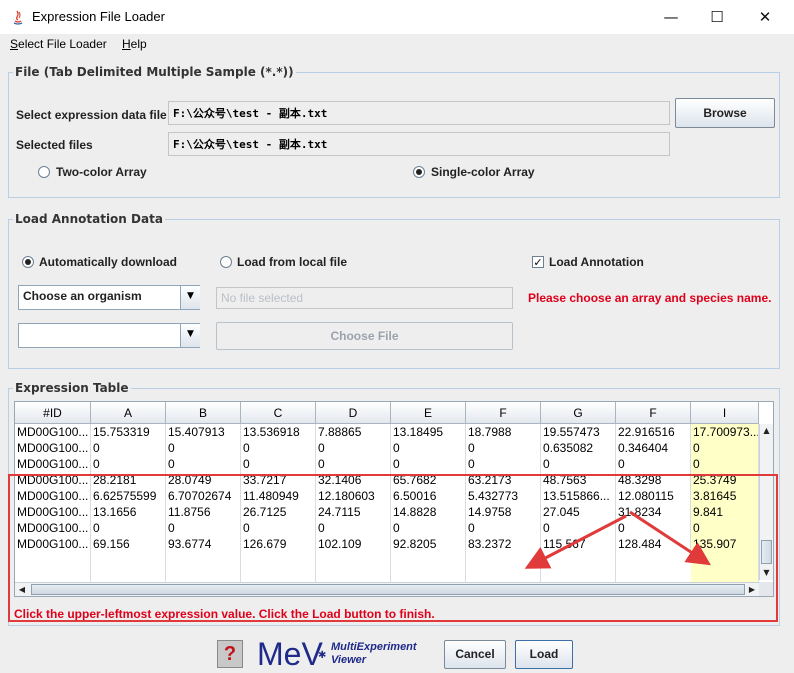 The image size is (794, 673). Describe the element at coordinates (230, 654) in the screenshot. I see `help-button: ?` at that location.